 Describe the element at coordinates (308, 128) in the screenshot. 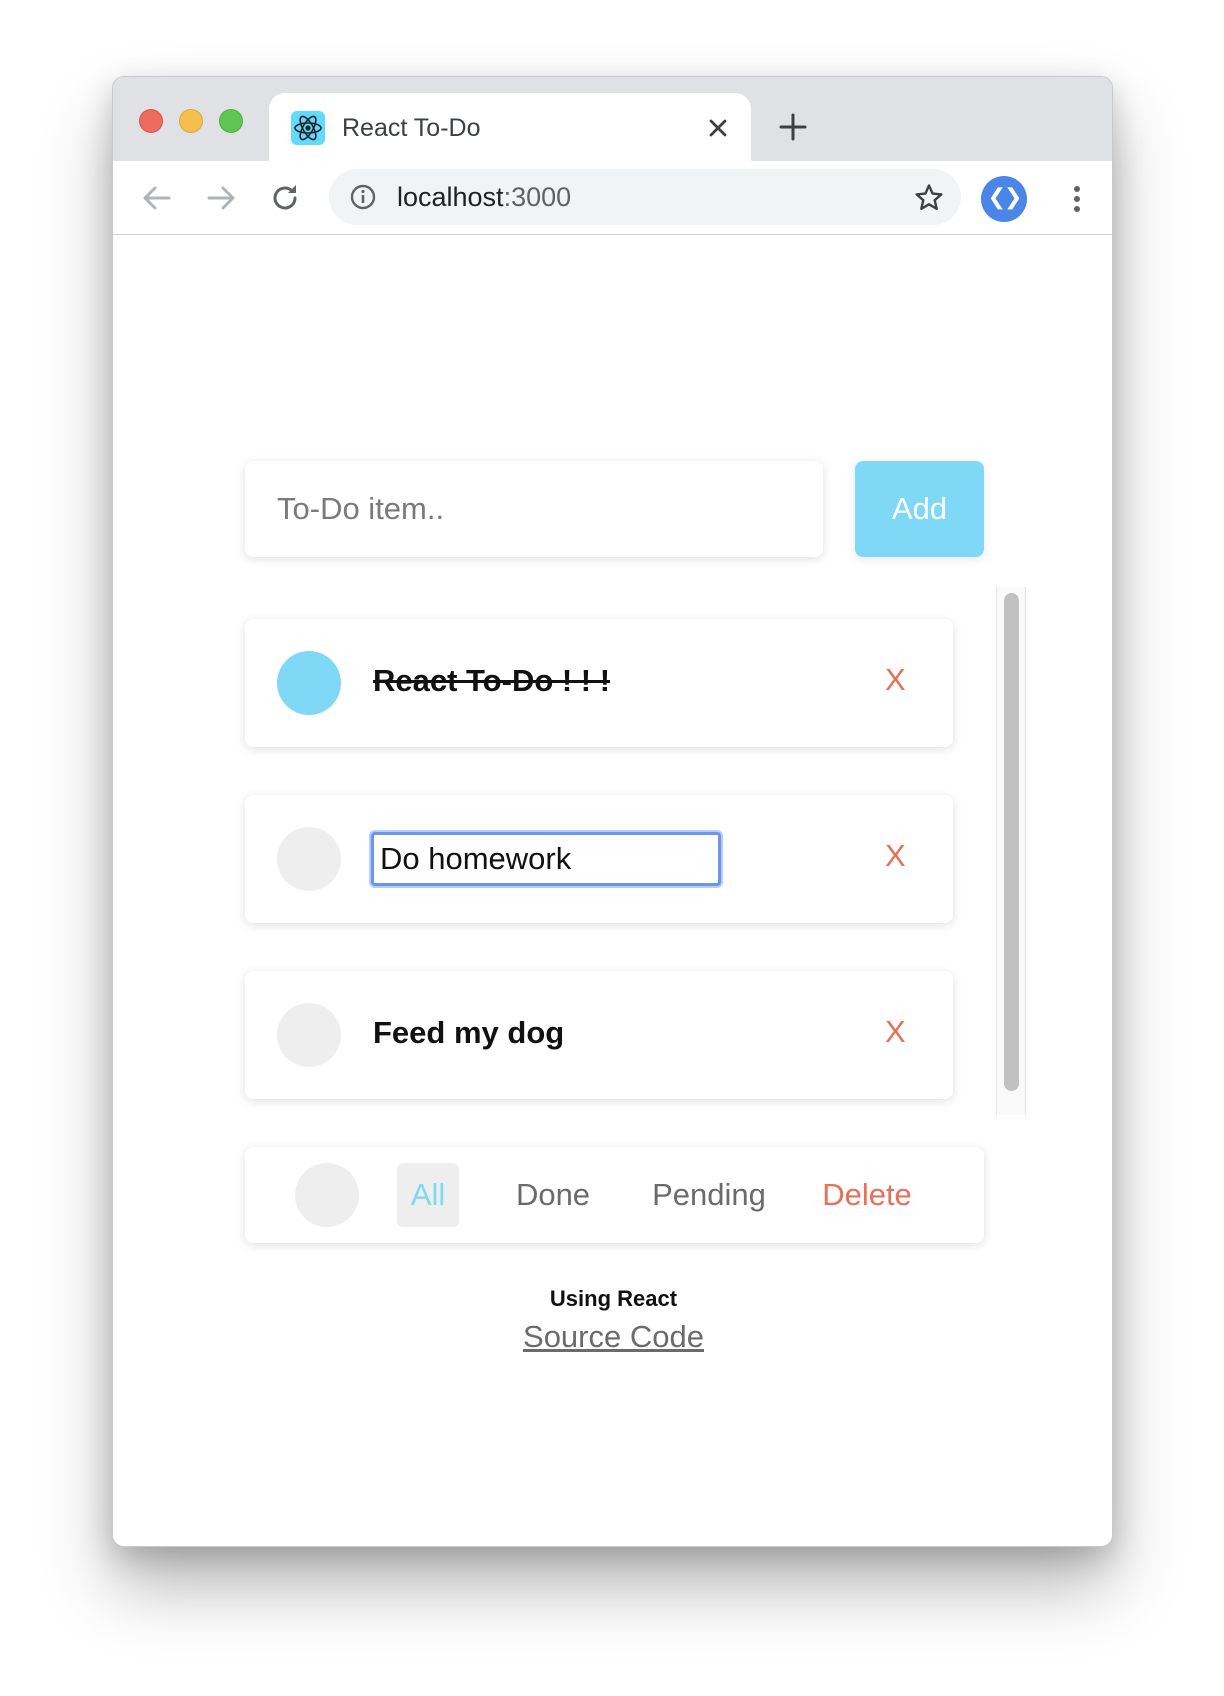

I see `react-logo-icon` at that location.